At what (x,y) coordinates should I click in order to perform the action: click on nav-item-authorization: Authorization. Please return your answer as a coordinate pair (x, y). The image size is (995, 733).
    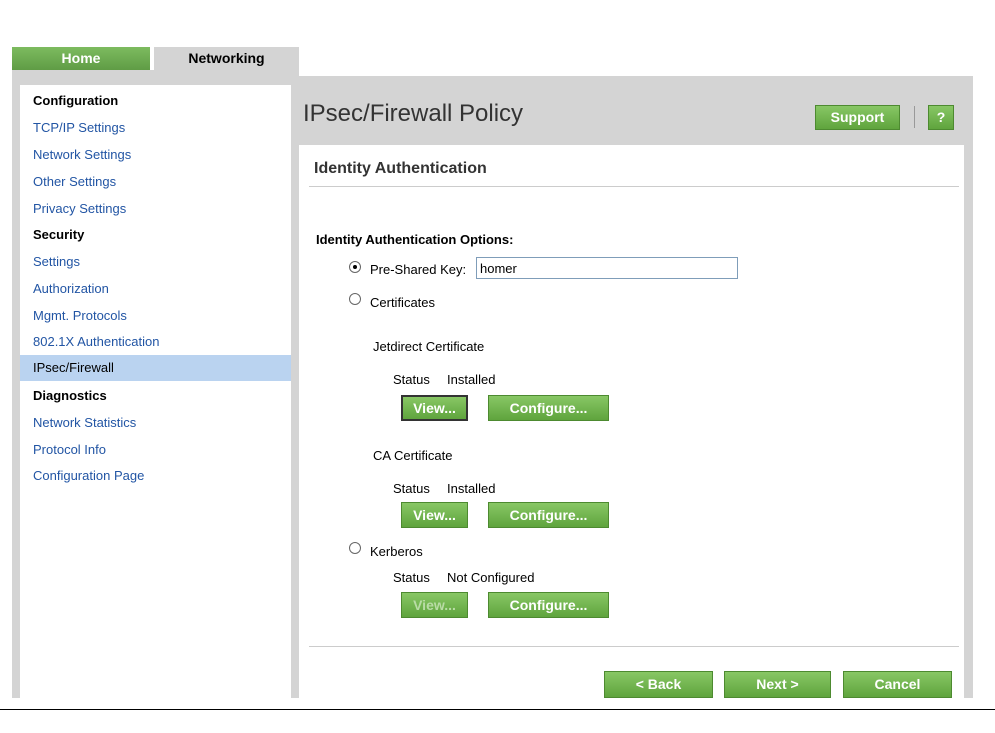
    Looking at the image, I should click on (71, 288).